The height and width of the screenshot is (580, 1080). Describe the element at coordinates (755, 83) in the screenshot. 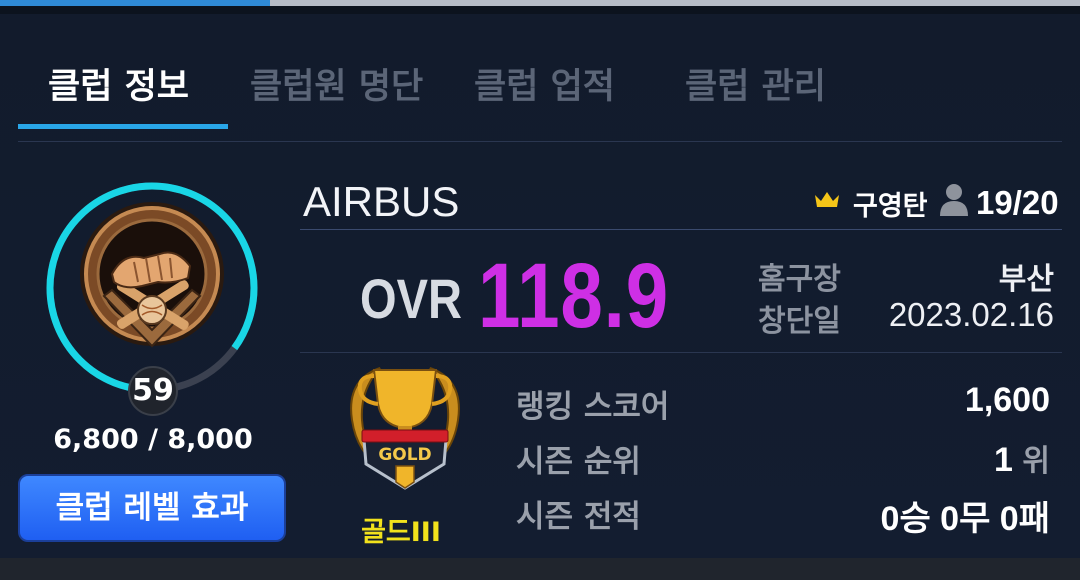

I see `tab-club-management: 클럽 관리` at that location.